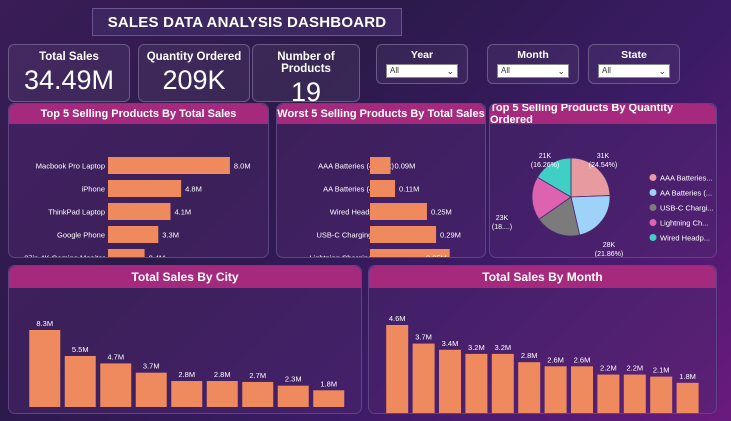  I want to click on data-label: 8.0M, so click(242, 166).